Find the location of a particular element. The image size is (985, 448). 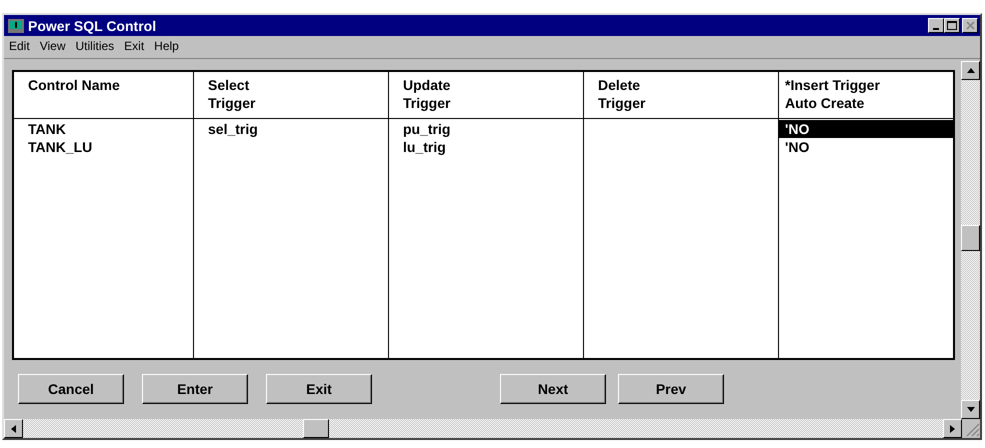

up-arrow-icon is located at coordinates (970, 70).